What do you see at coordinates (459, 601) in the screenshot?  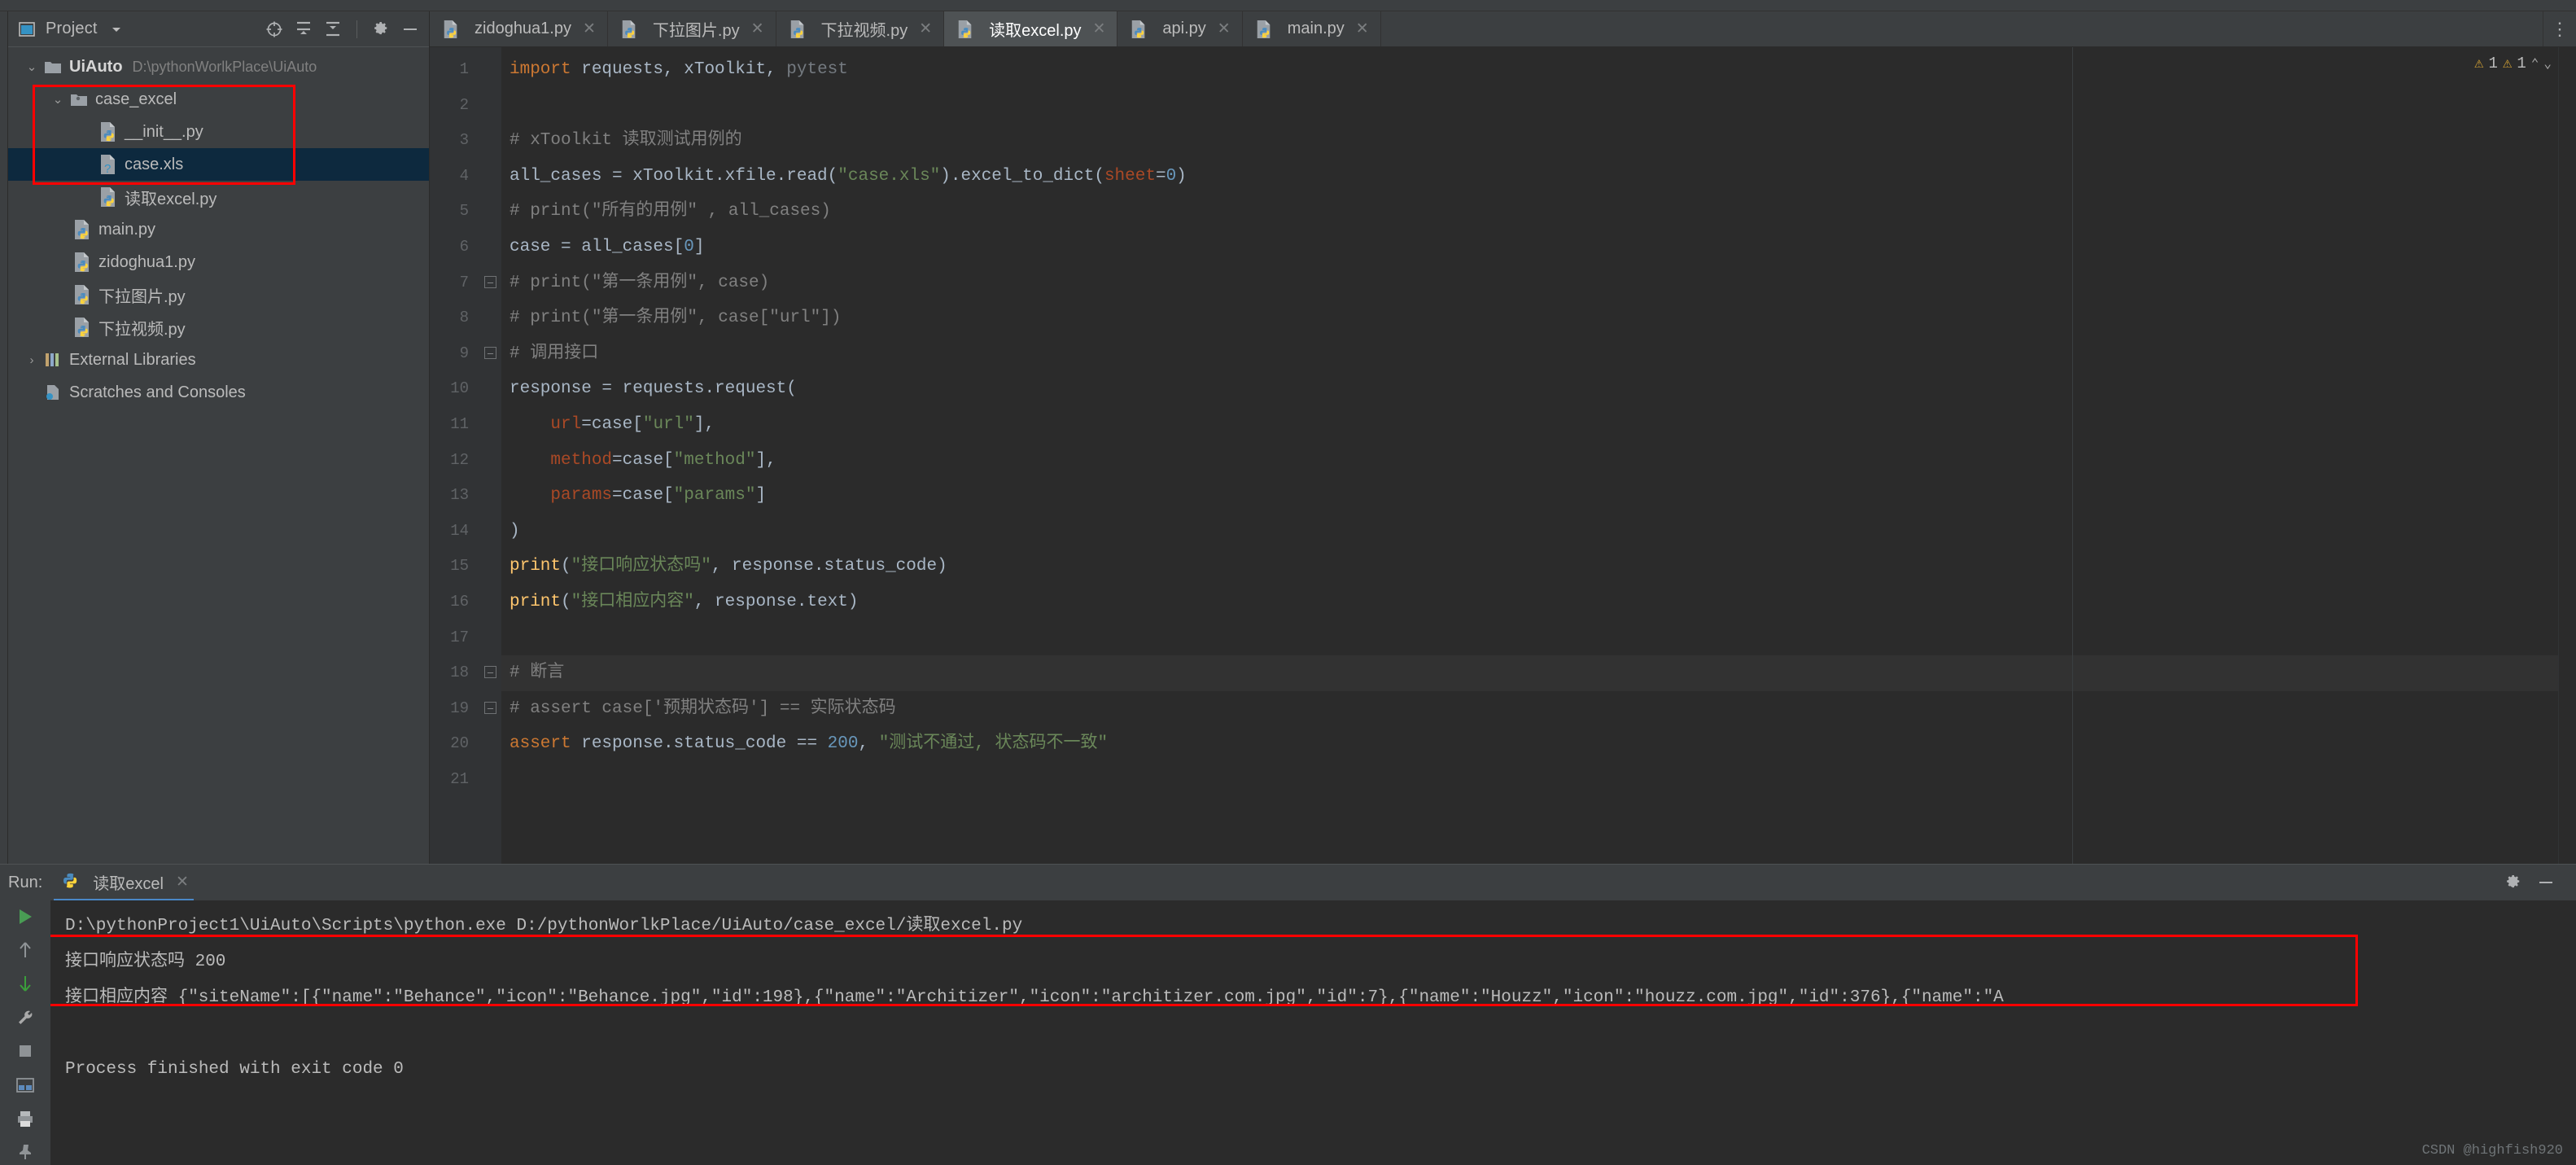 I see `line-number: 16` at bounding box center [459, 601].